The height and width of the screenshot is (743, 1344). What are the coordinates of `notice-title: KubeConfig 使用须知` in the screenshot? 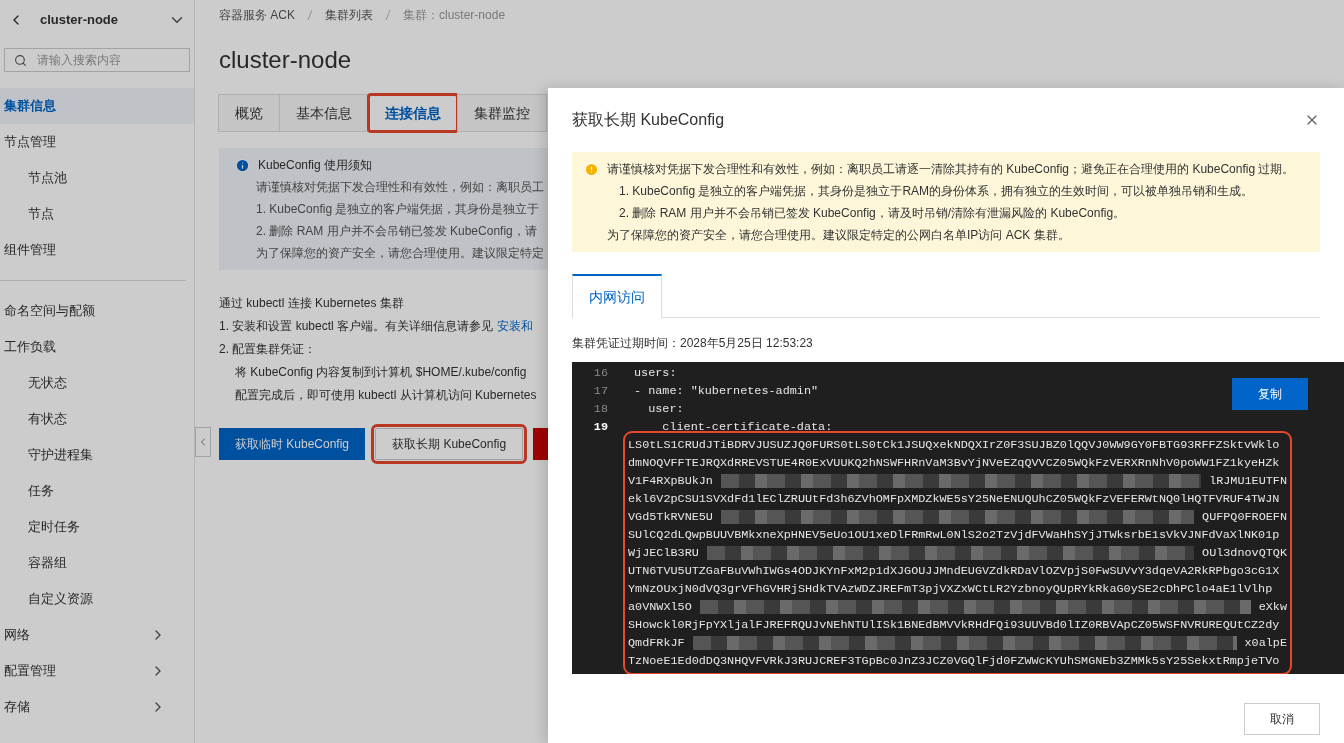 It's located at (315, 165).